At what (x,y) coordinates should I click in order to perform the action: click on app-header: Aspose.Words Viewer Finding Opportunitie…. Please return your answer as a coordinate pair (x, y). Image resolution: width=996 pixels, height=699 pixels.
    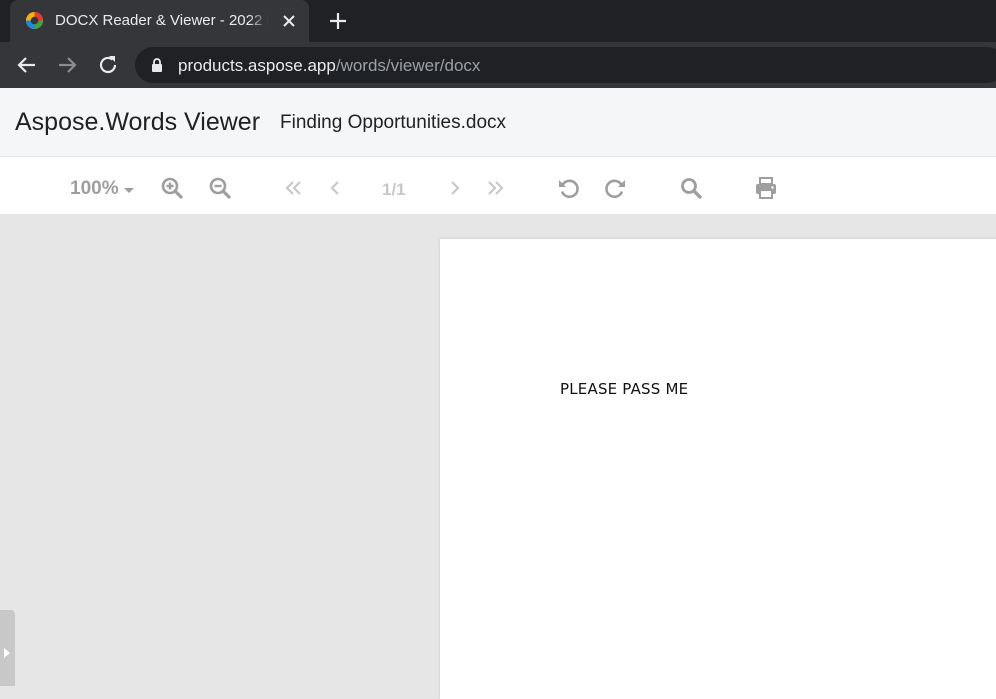
    Looking at the image, I should click on (498, 122).